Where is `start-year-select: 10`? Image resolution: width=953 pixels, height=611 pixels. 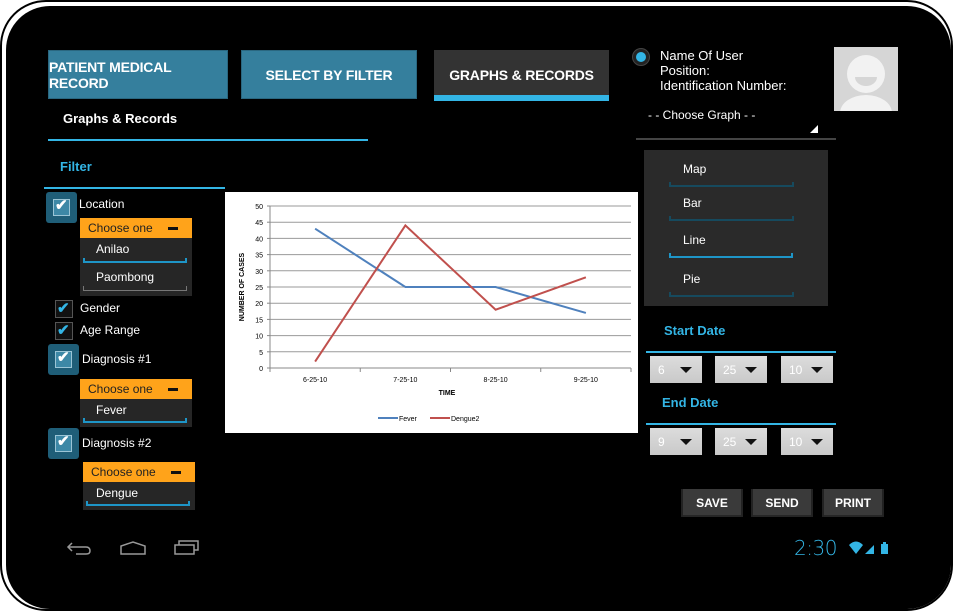
start-year-select: 10 is located at coordinates (807, 369).